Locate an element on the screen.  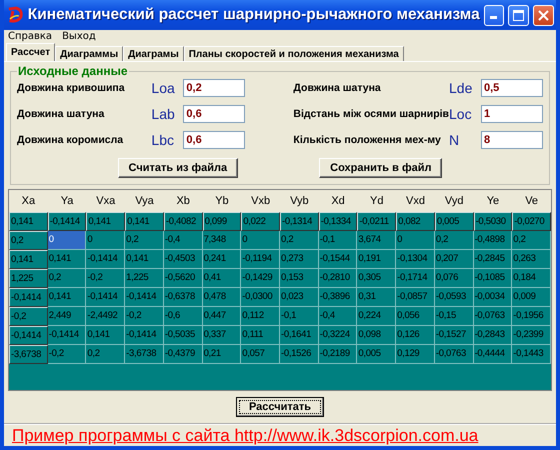
table-cell: 0,191 is located at coordinates (376, 259).